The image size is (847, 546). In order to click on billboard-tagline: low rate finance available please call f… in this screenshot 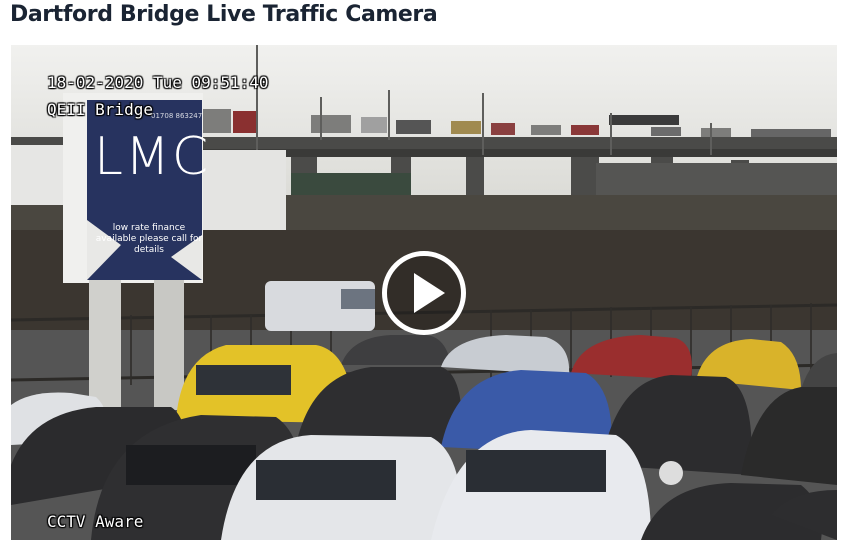, I will do `click(149, 239)`.